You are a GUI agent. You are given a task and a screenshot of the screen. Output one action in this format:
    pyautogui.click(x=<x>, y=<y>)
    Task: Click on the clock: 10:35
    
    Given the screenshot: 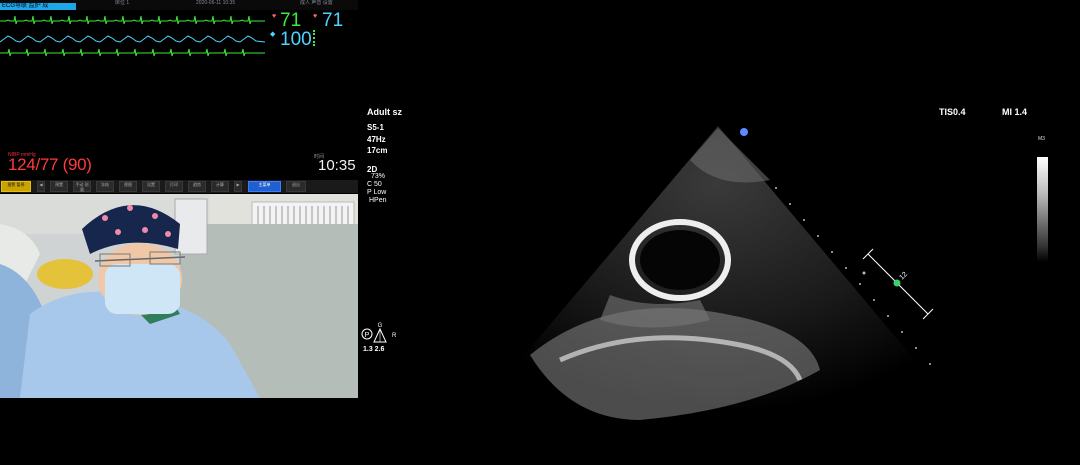 What is the action you would take?
    pyautogui.click(x=337, y=165)
    